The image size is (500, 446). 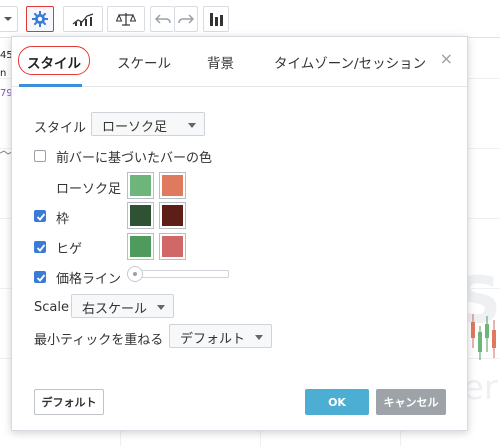 I want to click on prev-bar-color-checkbox, so click(x=40, y=156).